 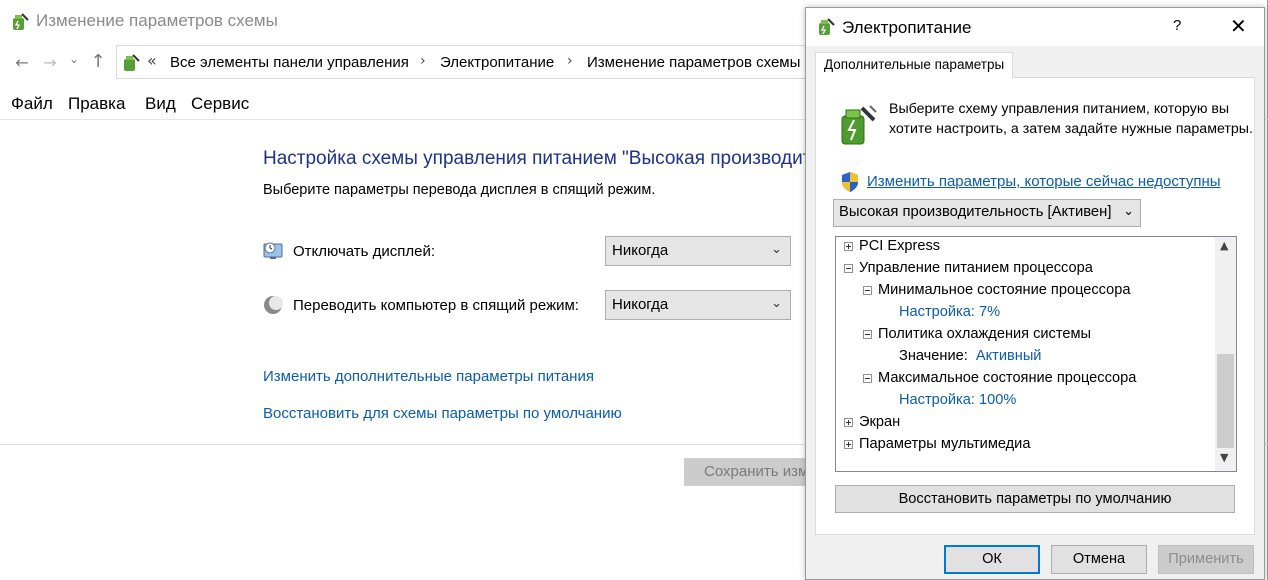 What do you see at coordinates (1035, 499) in the screenshot?
I see `restore-defaults-button: Восстановить параметры по умолчанию` at bounding box center [1035, 499].